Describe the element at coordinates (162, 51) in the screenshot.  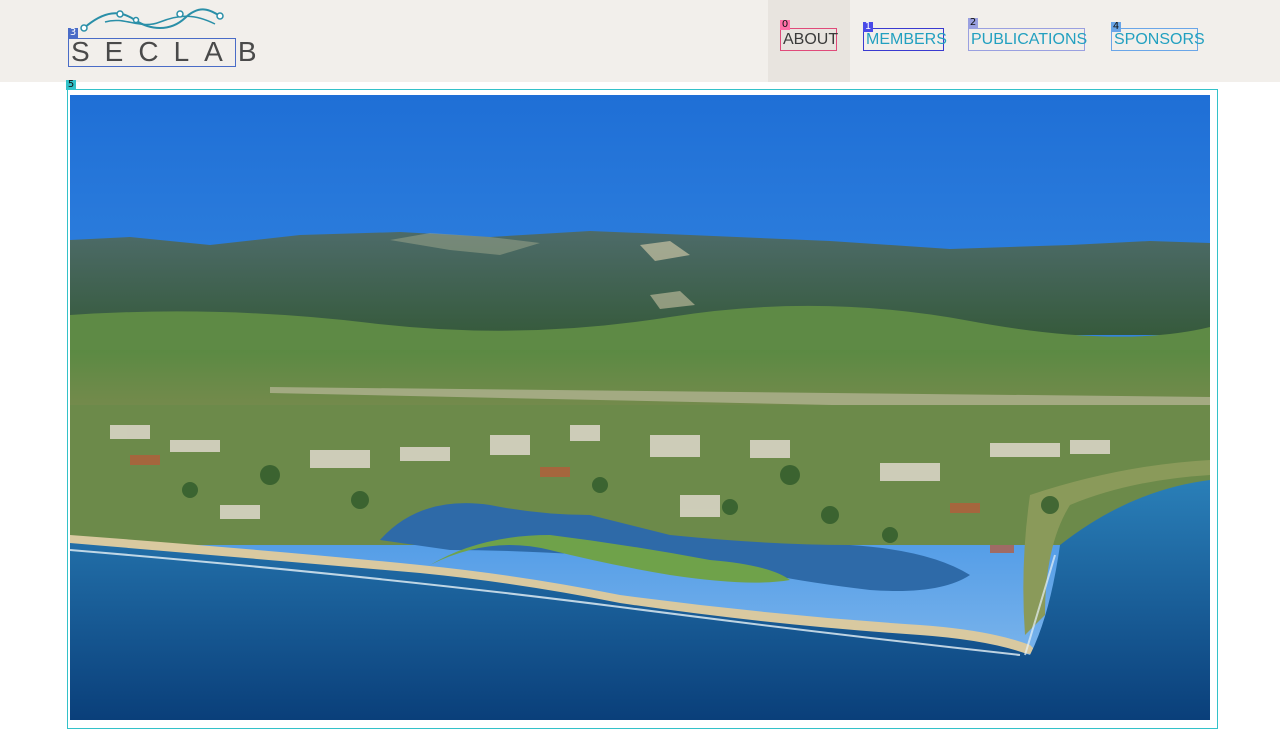
I see `site-logo-link: SECLAB` at that location.